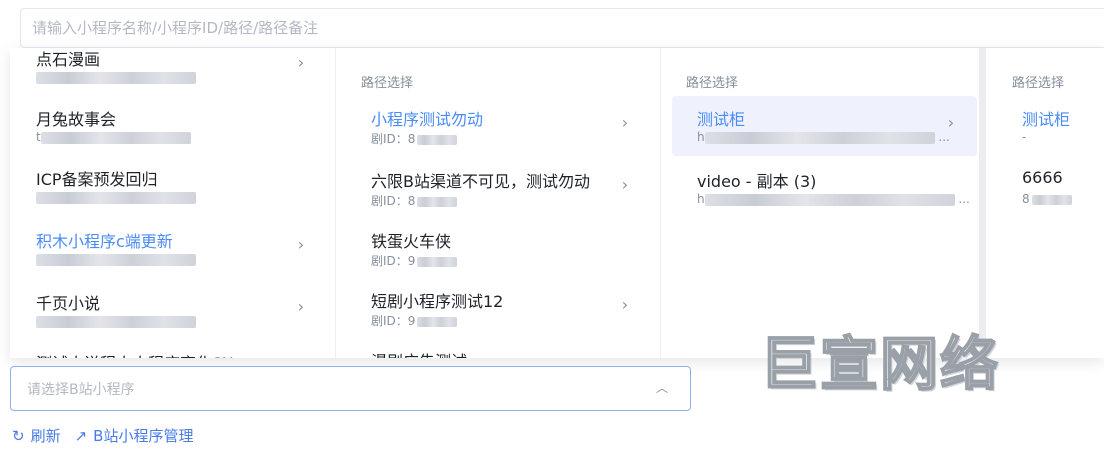 Image resolution: width=1104 pixels, height=451 pixels. Describe the element at coordinates (168, 186) in the screenshot. I see `list-item: ICP备案预发回归` at that location.